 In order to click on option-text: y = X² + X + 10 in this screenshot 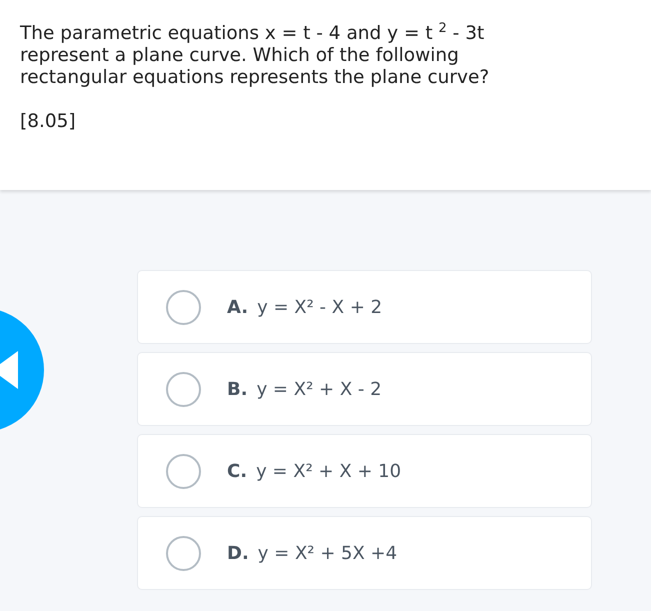, I will do `click(329, 471)`.